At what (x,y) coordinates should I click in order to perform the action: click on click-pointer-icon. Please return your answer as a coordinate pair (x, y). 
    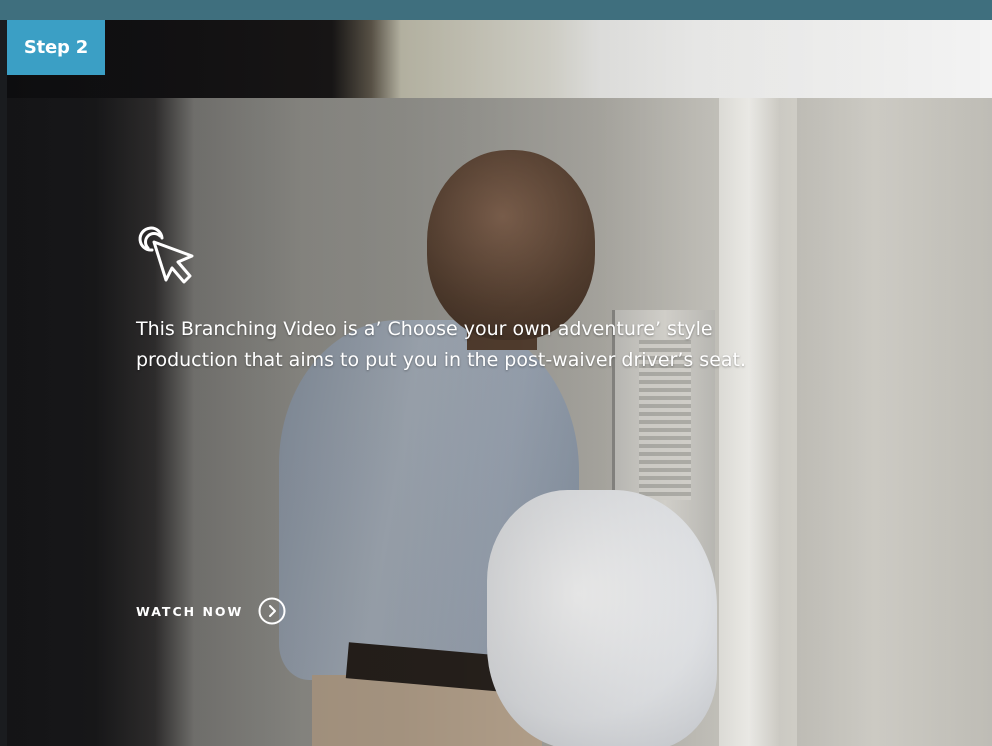
    Looking at the image, I should click on (166, 255).